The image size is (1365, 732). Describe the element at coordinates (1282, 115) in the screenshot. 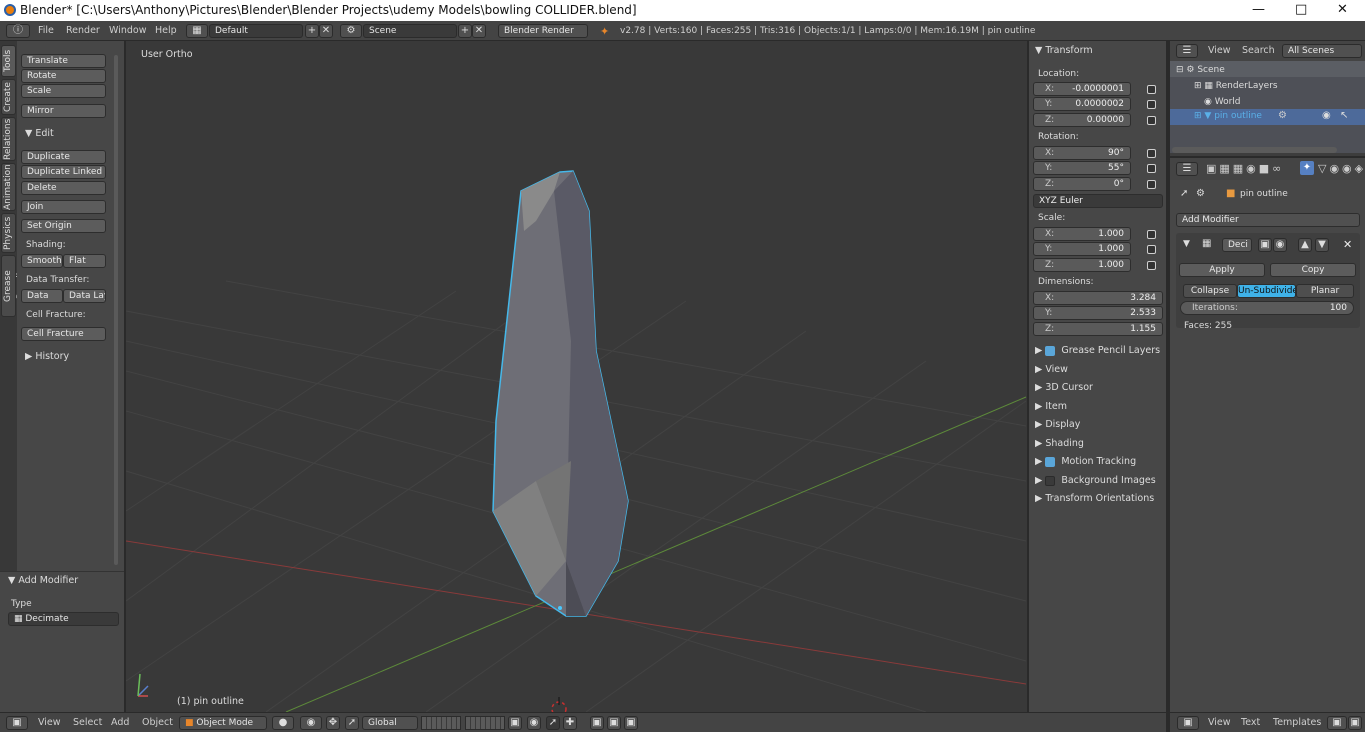

I see `modifier-icon: ⚙` at that location.